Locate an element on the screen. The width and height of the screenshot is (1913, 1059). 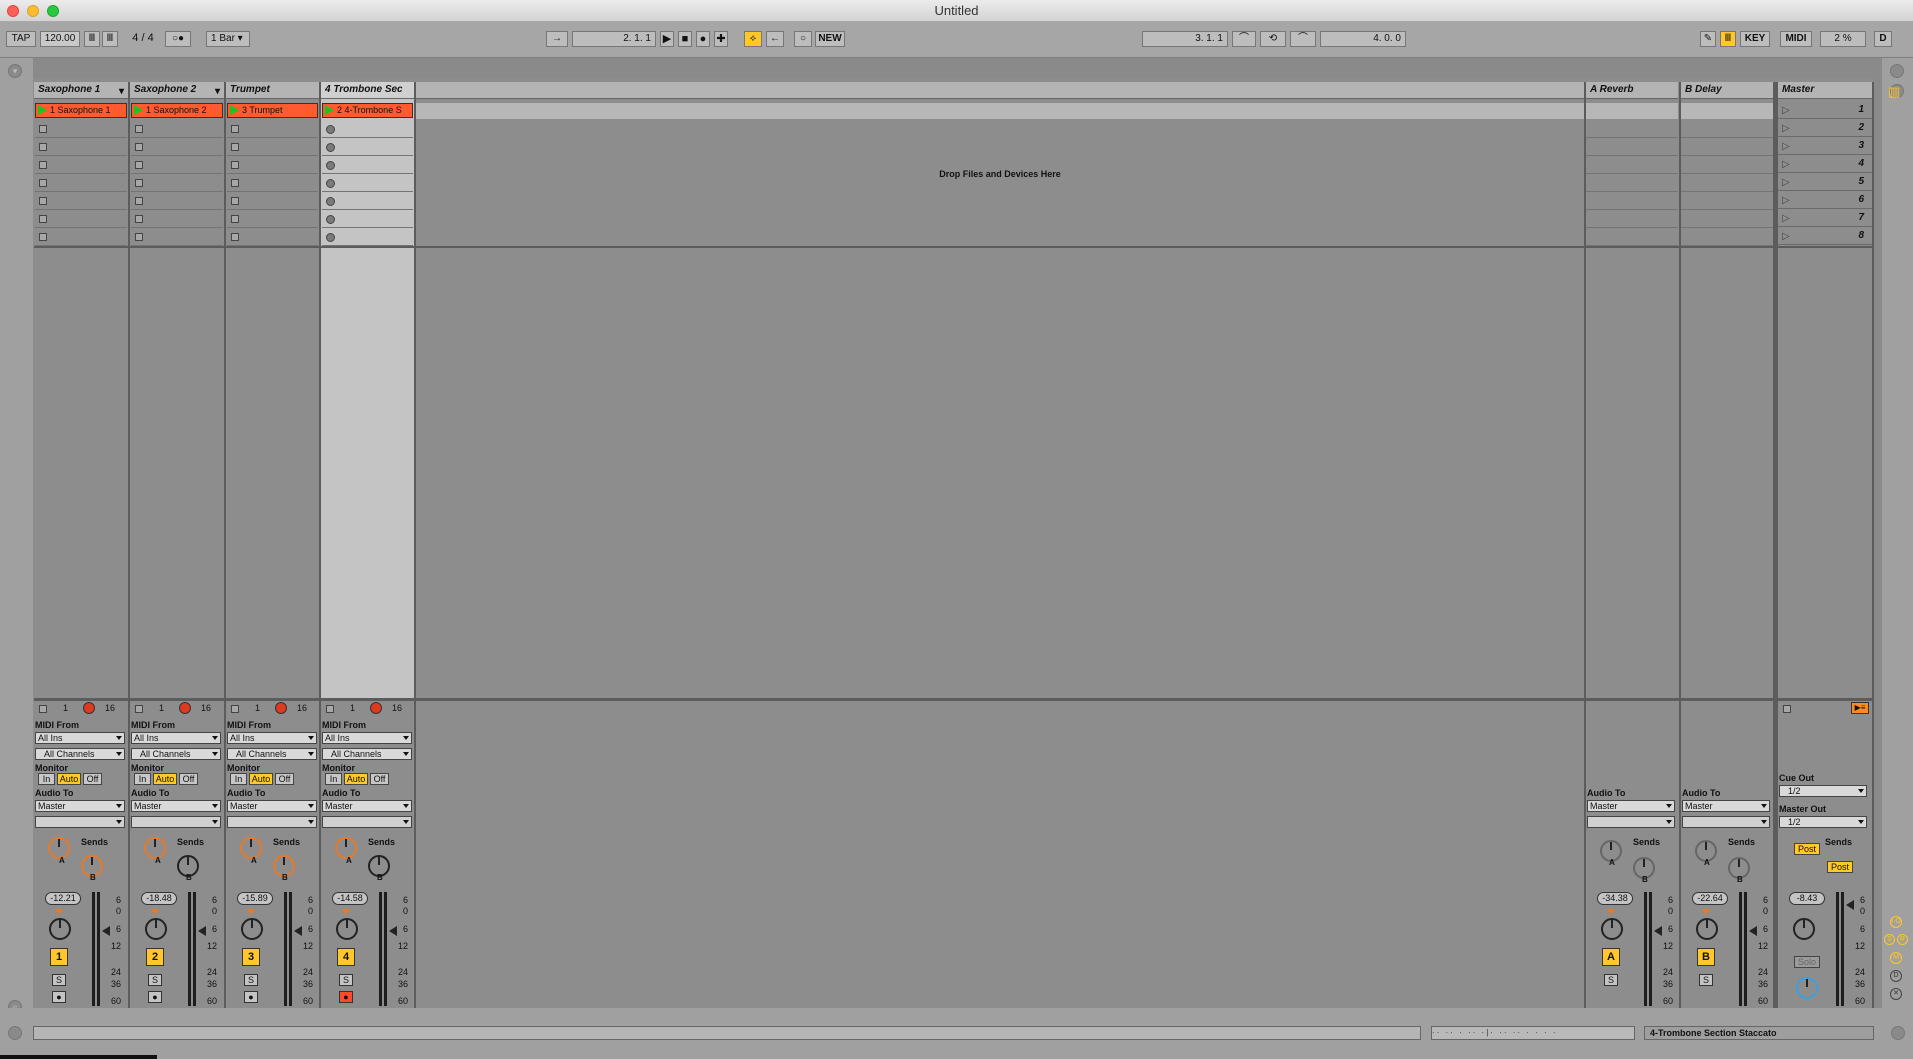
stop-all-clips-icon is located at coordinates (1787, 709).